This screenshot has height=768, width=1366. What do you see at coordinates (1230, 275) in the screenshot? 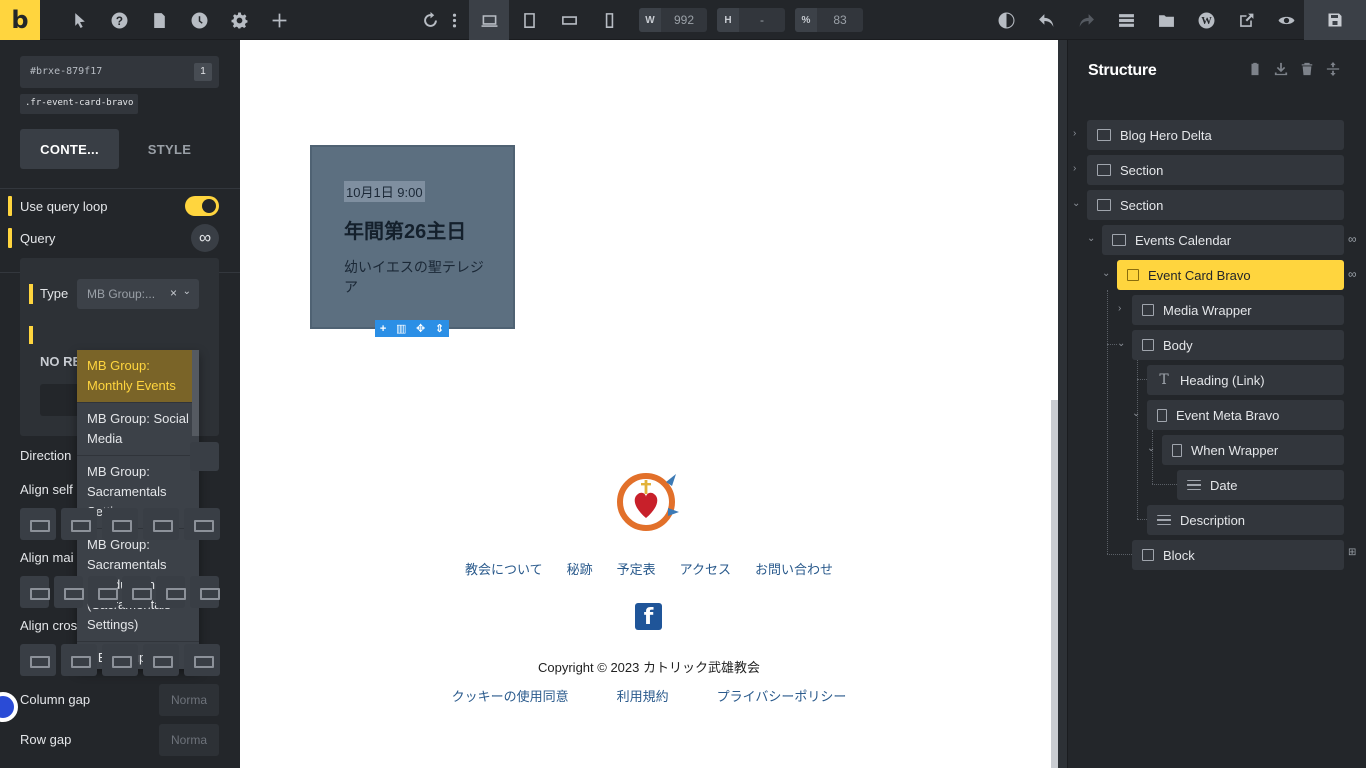
I see `structure-node-selected: Event Card Bravo` at bounding box center [1230, 275].